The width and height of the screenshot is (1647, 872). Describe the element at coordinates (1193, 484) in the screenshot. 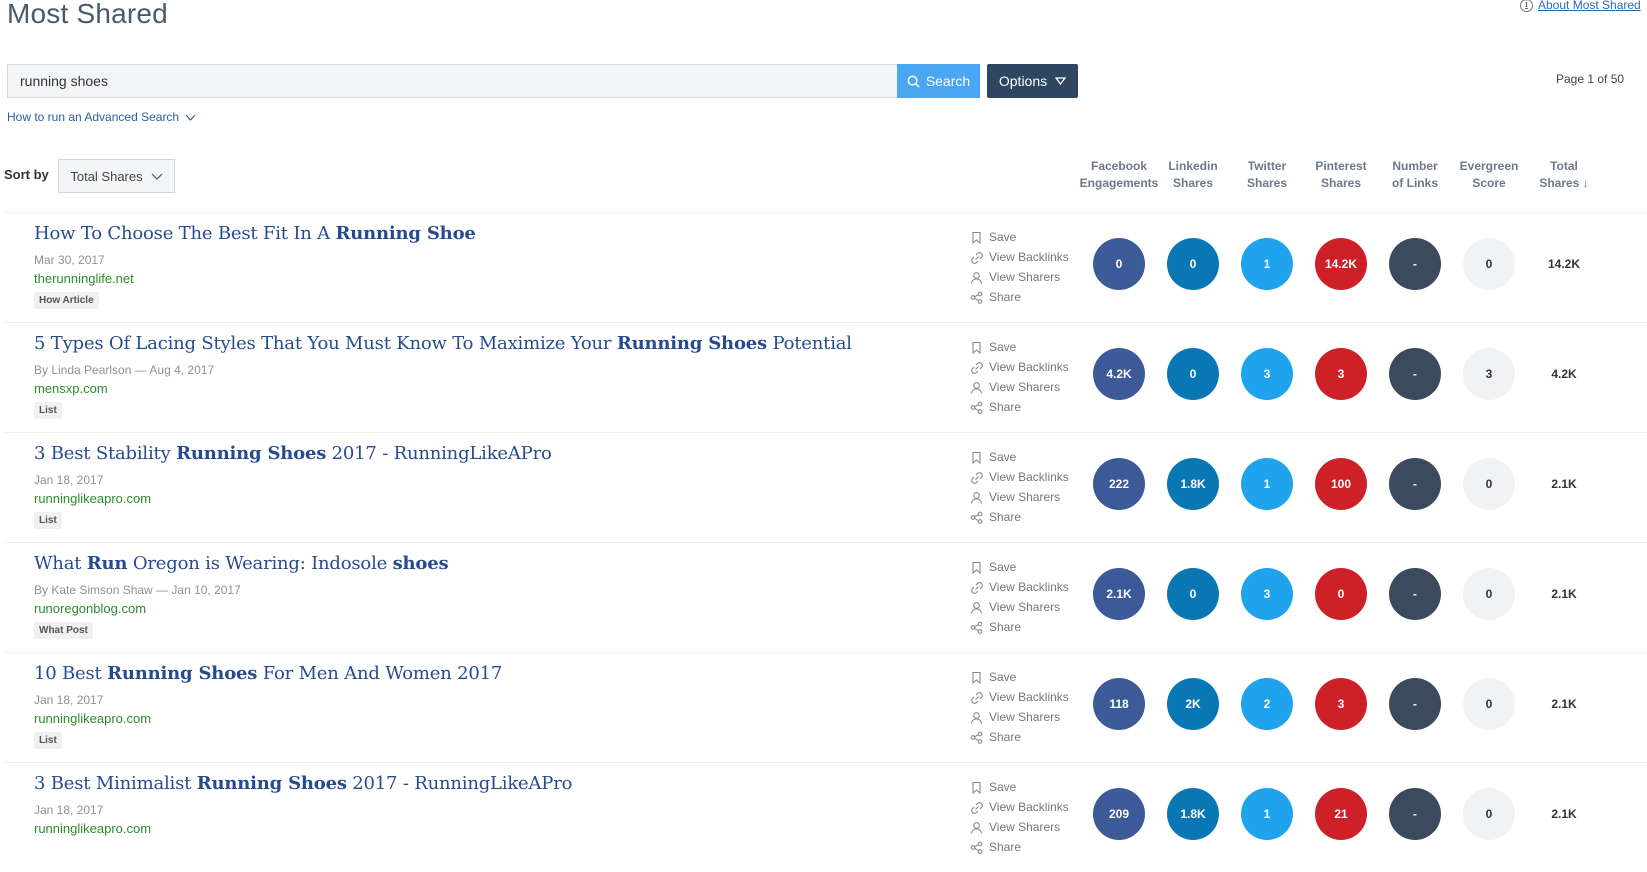

I see `linkedin-shares-value: 1.8K` at that location.